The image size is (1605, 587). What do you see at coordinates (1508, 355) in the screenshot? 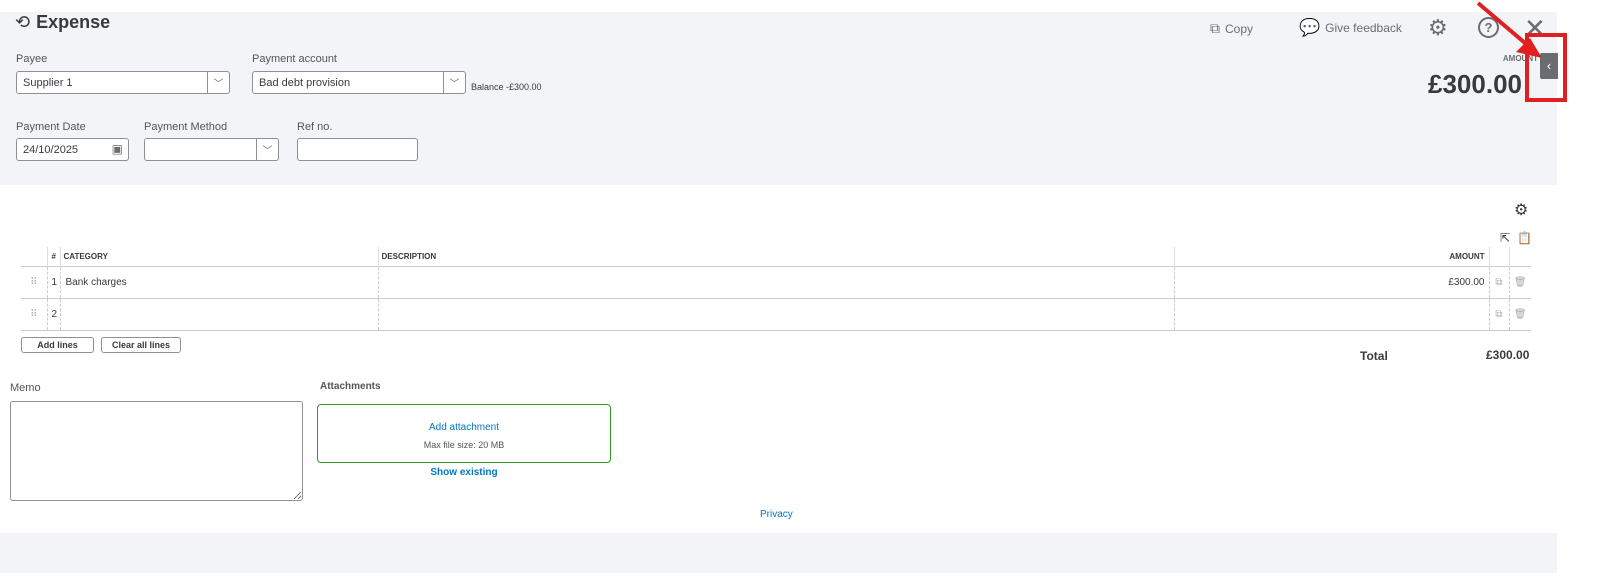
I see `total-value: £300.00` at bounding box center [1508, 355].